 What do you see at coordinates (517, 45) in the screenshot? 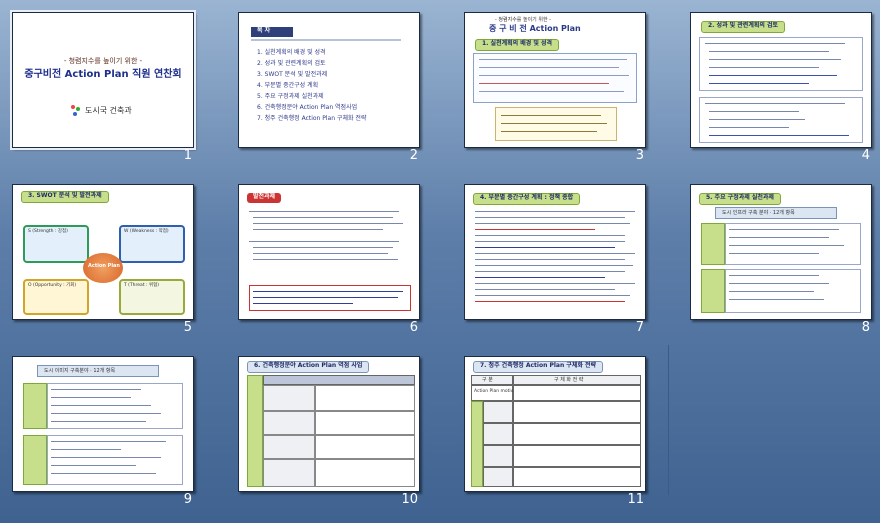
I see `section-header: 1. 실천계획의 배경 및 성격` at bounding box center [517, 45].